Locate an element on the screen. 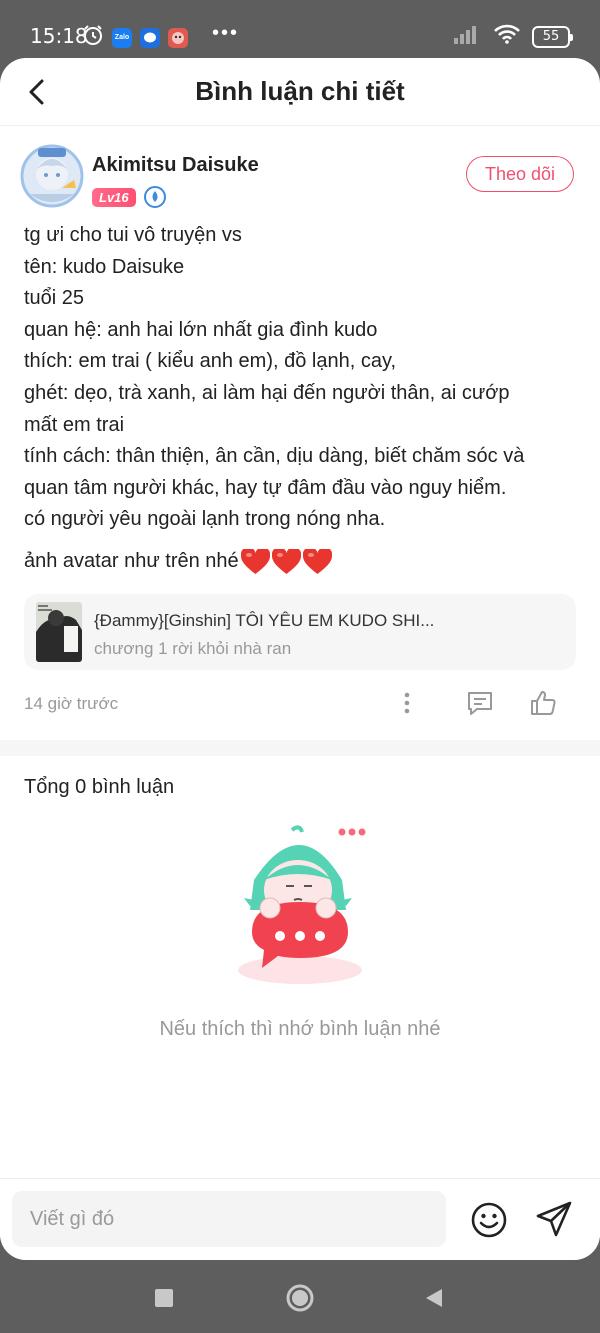  battery-indicator: 55 is located at coordinates (552, 36).